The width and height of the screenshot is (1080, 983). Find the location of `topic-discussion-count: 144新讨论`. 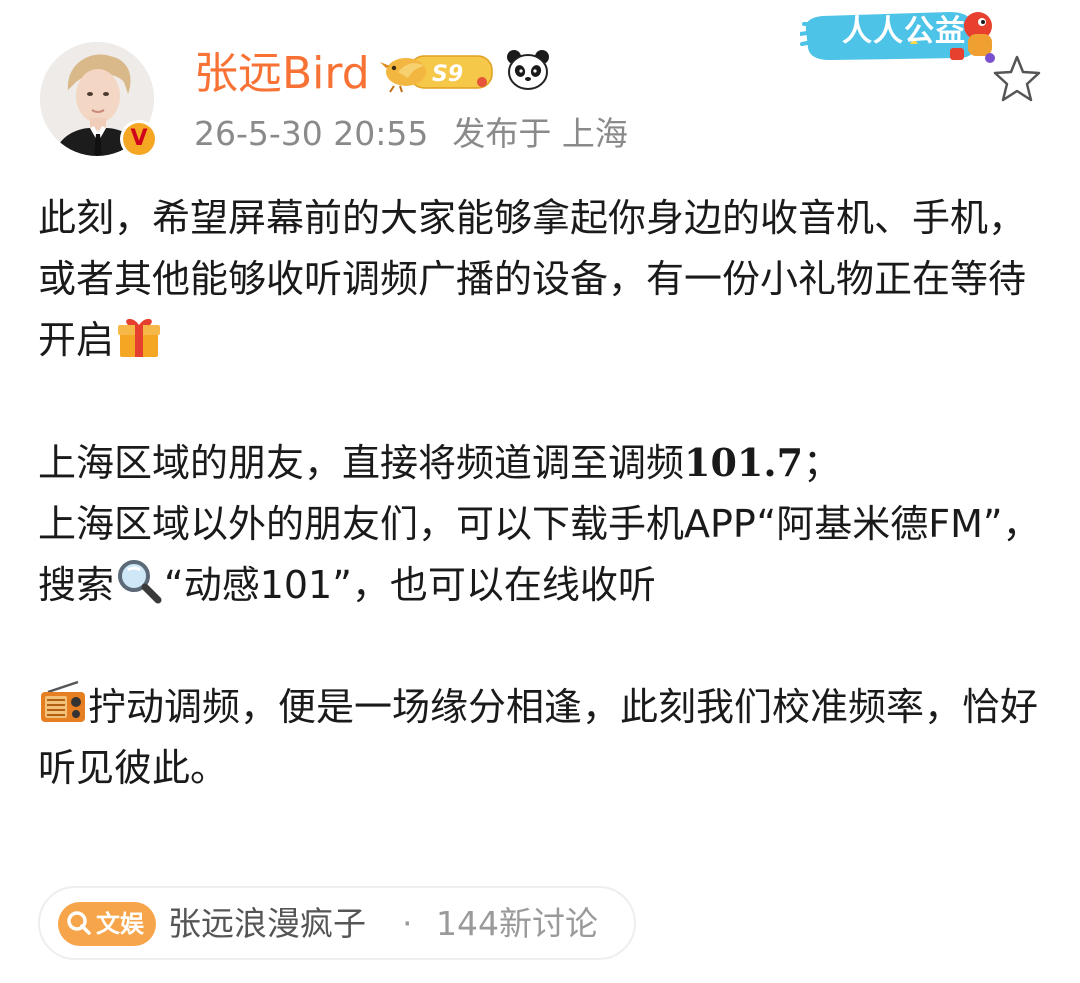

topic-discussion-count: 144新讨论 is located at coordinates (517, 923).